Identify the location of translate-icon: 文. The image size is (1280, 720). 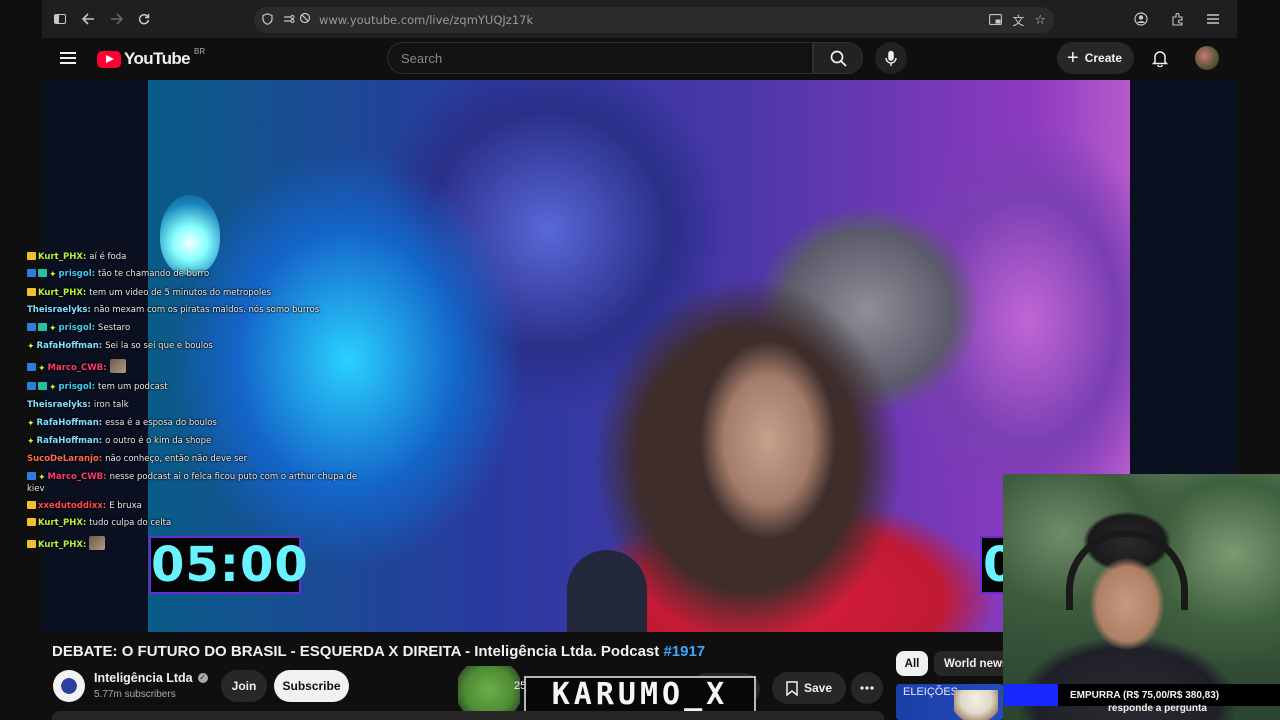
(1018, 20).